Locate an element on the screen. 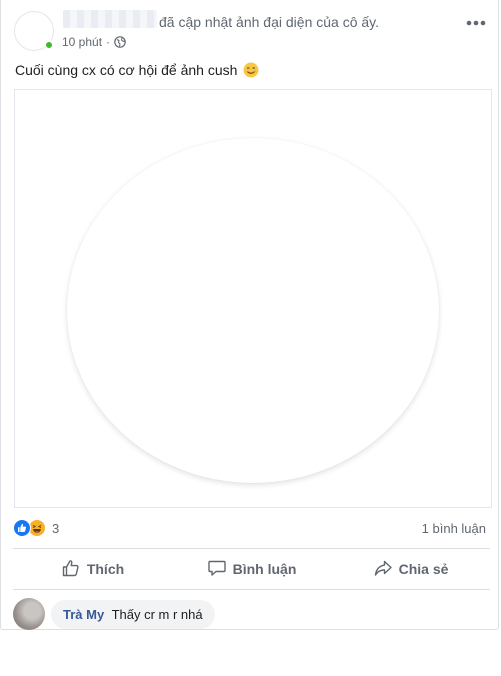  comment-author-link: Trà My is located at coordinates (83, 614).